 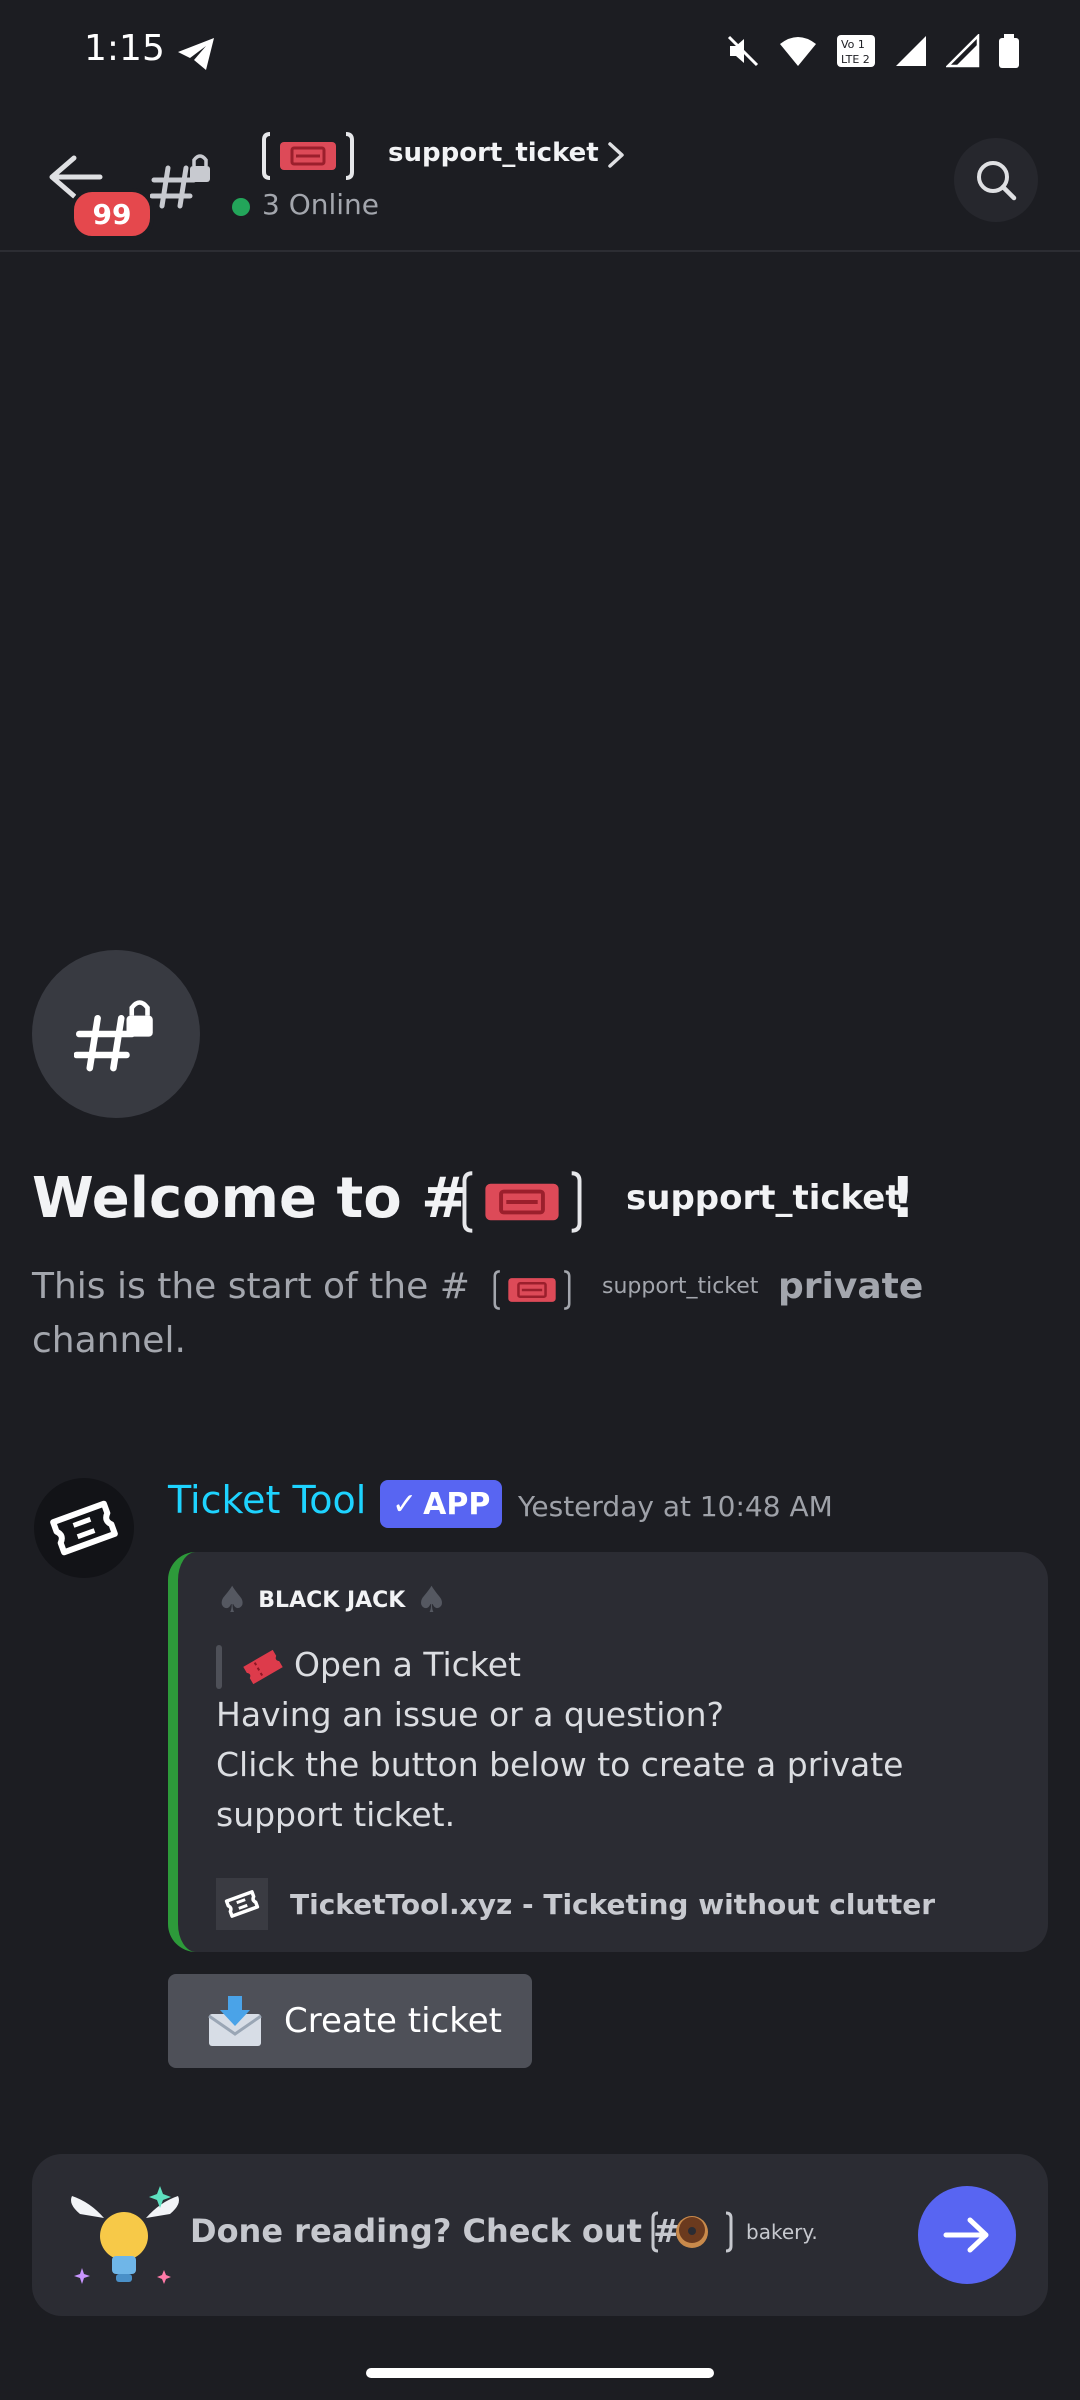 I want to click on welcome-description-line2: channel., so click(x=109, y=1340).